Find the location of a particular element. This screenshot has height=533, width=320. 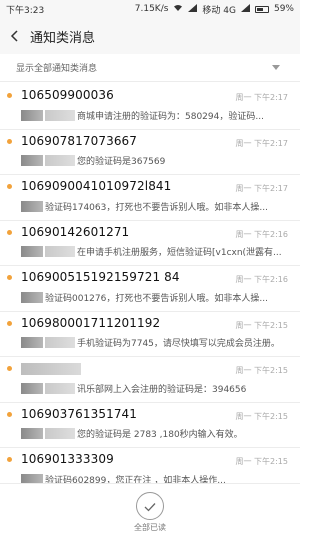

list-item: 106907817073667 周一 下午2:17 您的验证码是367569 is located at coordinates (150, 152).